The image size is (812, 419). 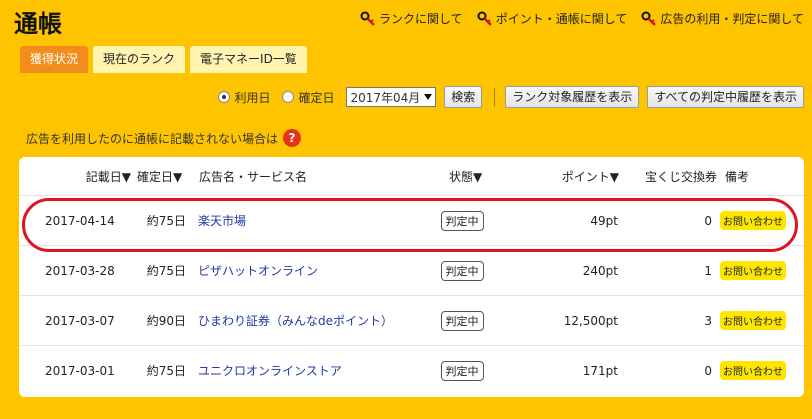 I want to click on ad-name-link: ユニクロオンラインストア, so click(x=270, y=371).